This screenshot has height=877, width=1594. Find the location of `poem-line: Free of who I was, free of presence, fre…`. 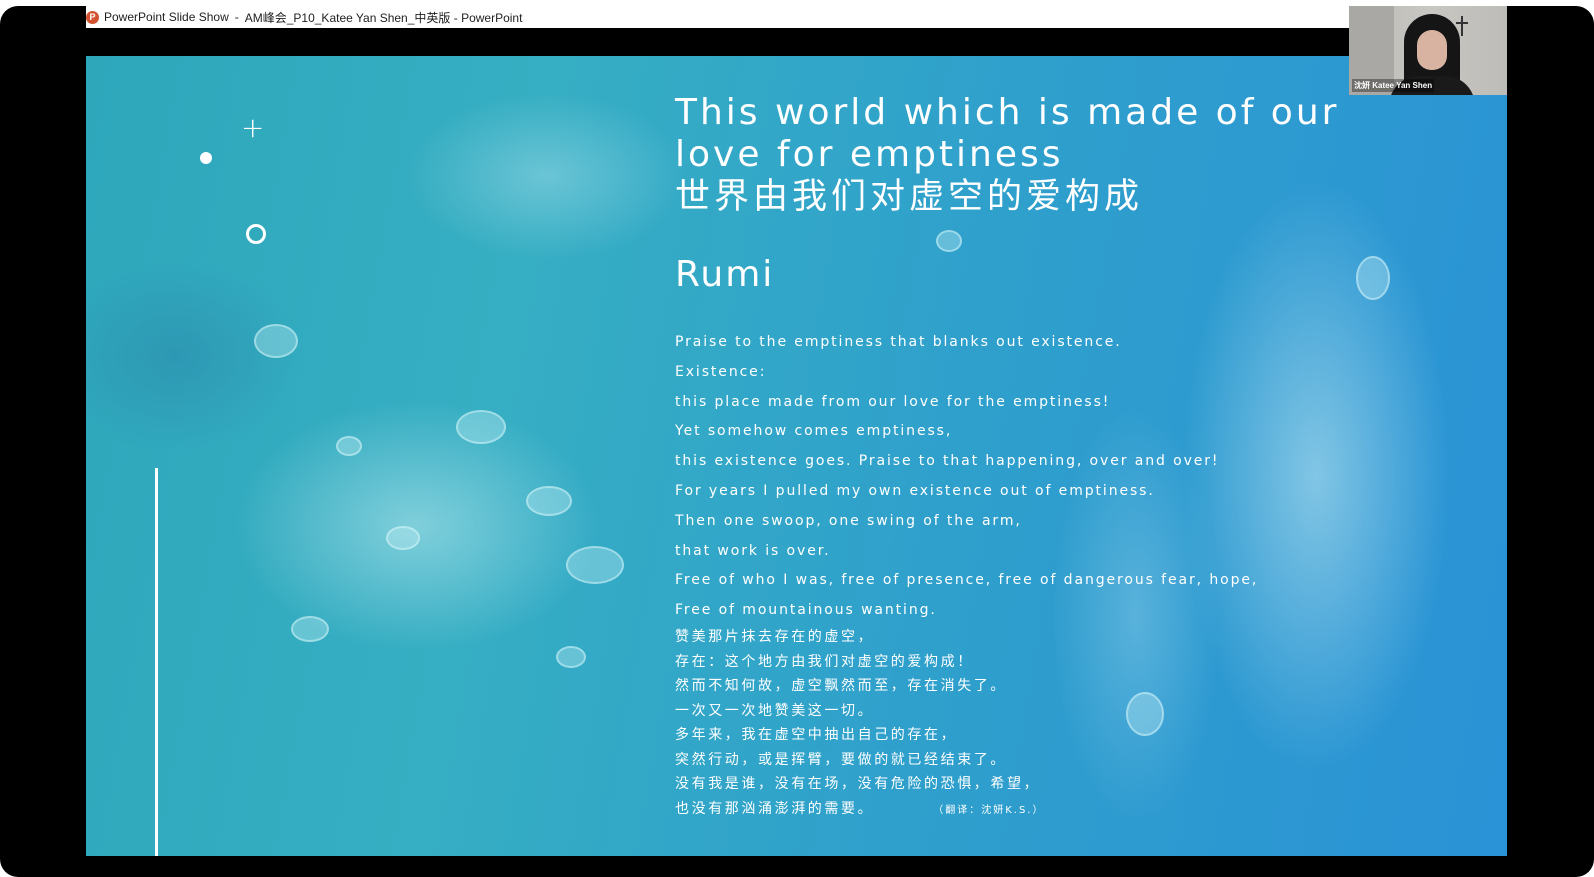

poem-line: Free of who I was, free of presence, fre… is located at coordinates (967, 580).